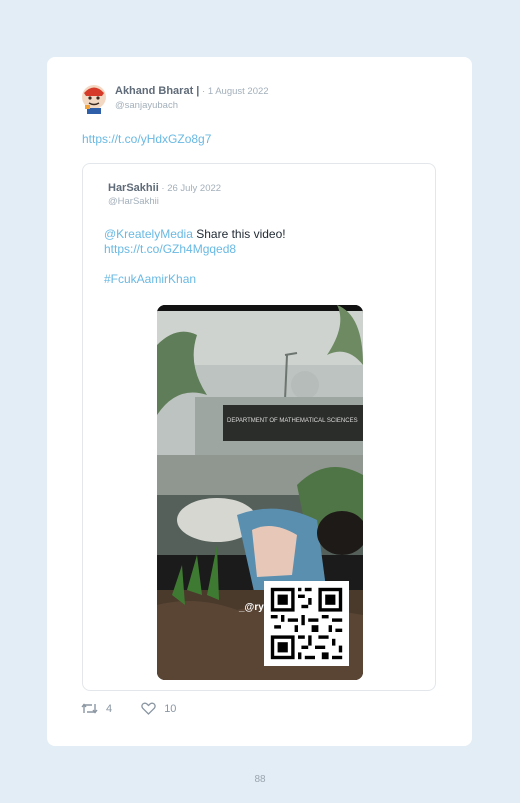 This screenshot has height=803, width=520. I want to click on retweet-icon, so click(89, 708).